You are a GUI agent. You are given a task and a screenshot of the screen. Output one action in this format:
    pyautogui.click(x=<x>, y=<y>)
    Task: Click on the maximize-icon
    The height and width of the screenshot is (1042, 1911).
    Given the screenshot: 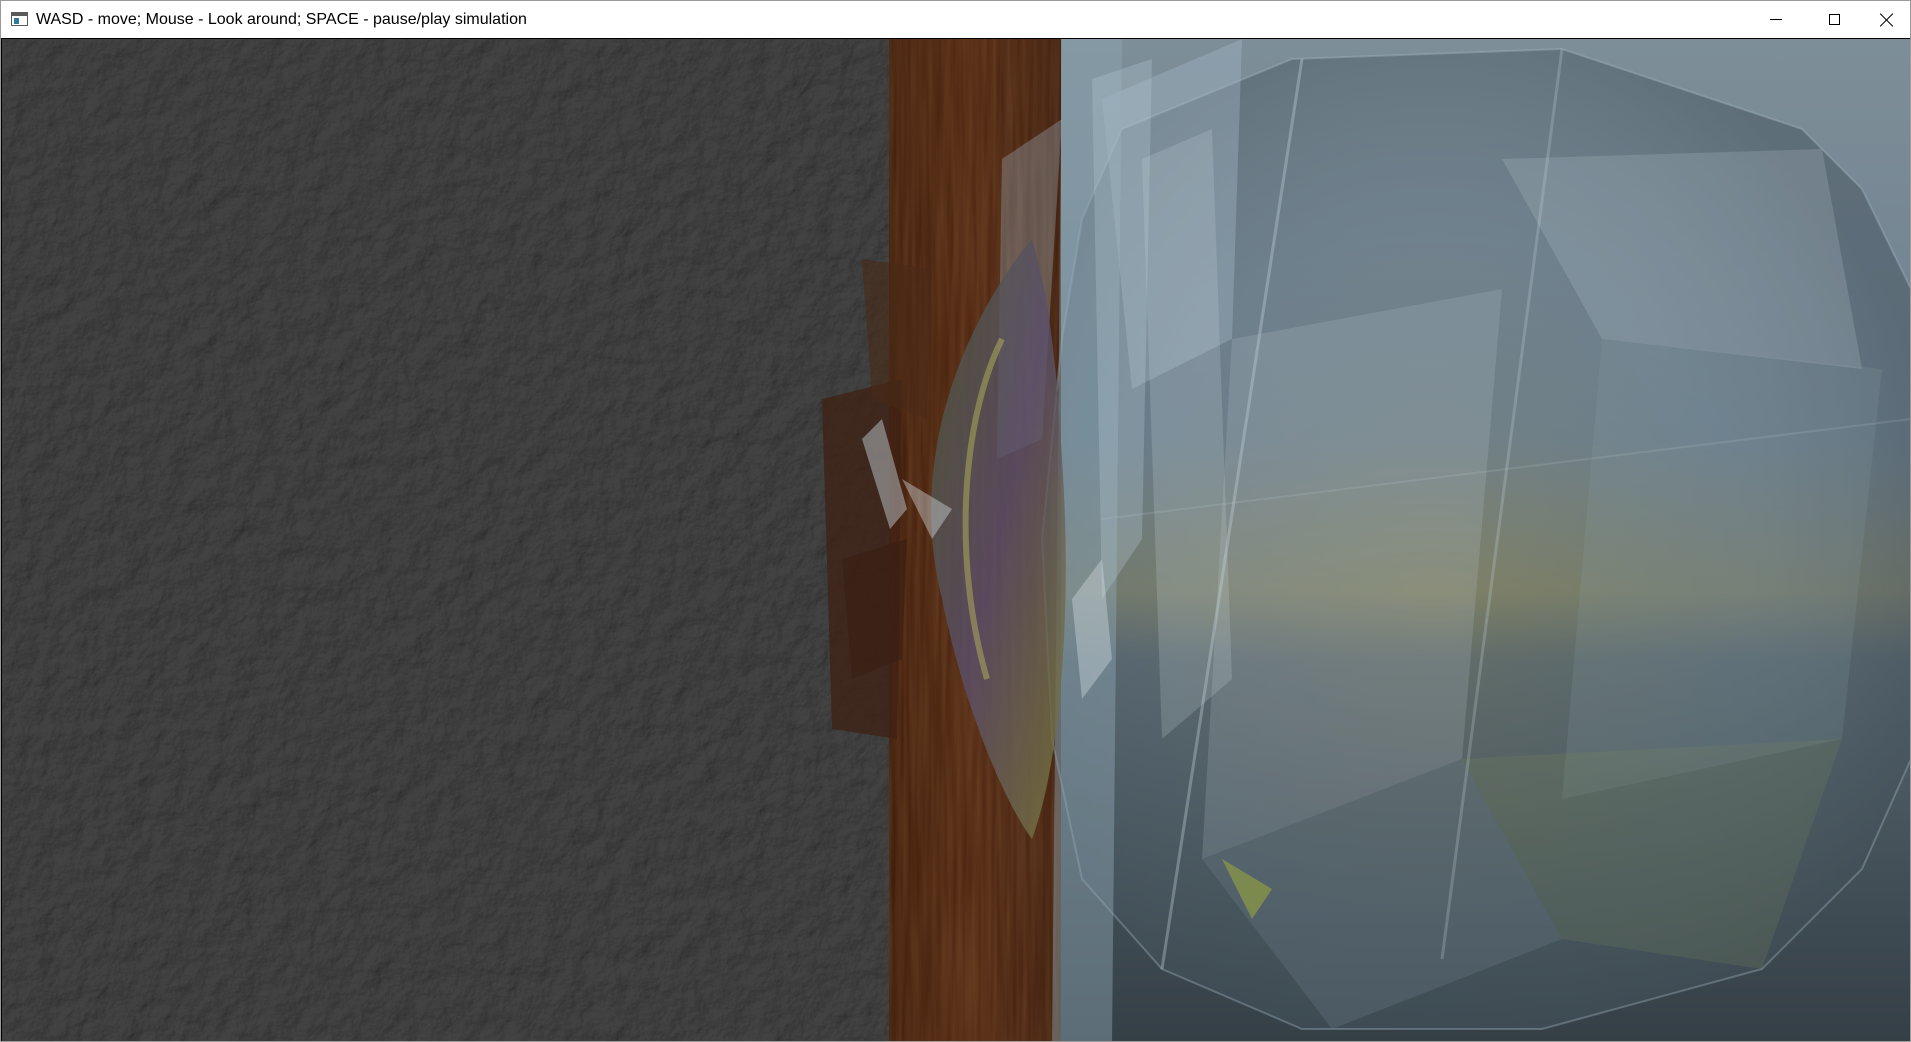 What is the action you would take?
    pyautogui.click(x=1834, y=19)
    